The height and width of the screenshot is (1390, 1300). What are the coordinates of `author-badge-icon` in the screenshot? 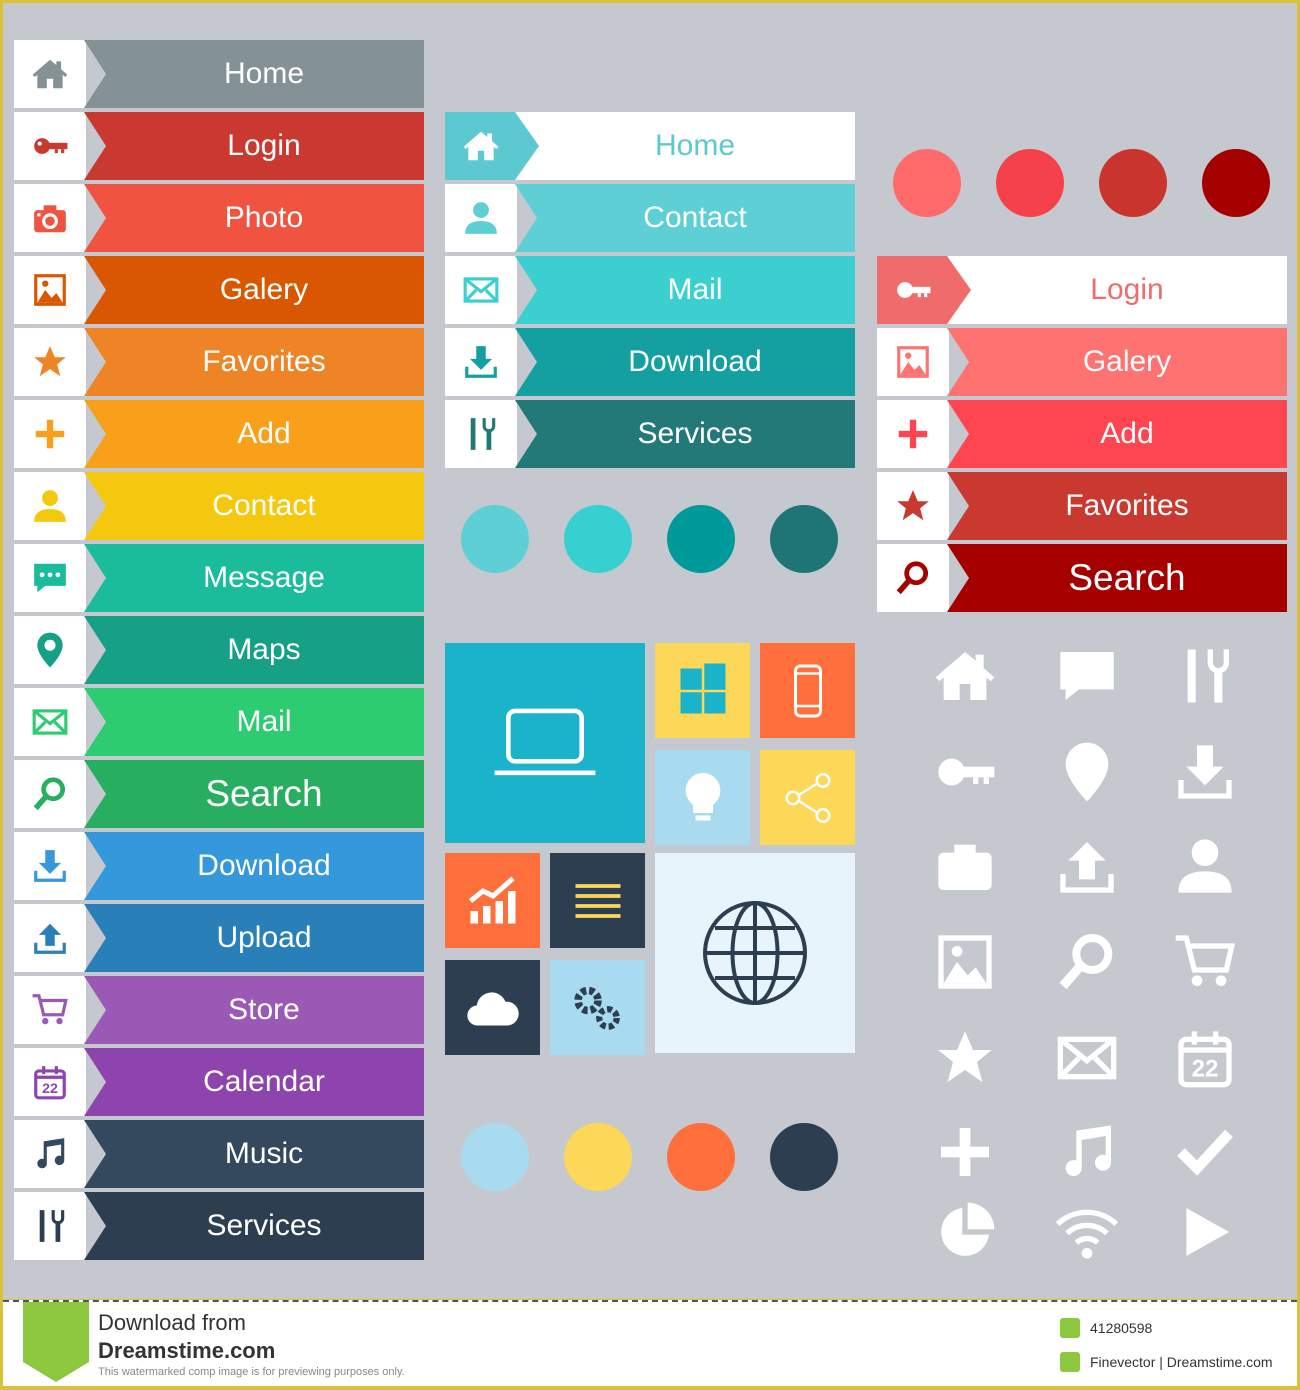 It's located at (1070, 1362).